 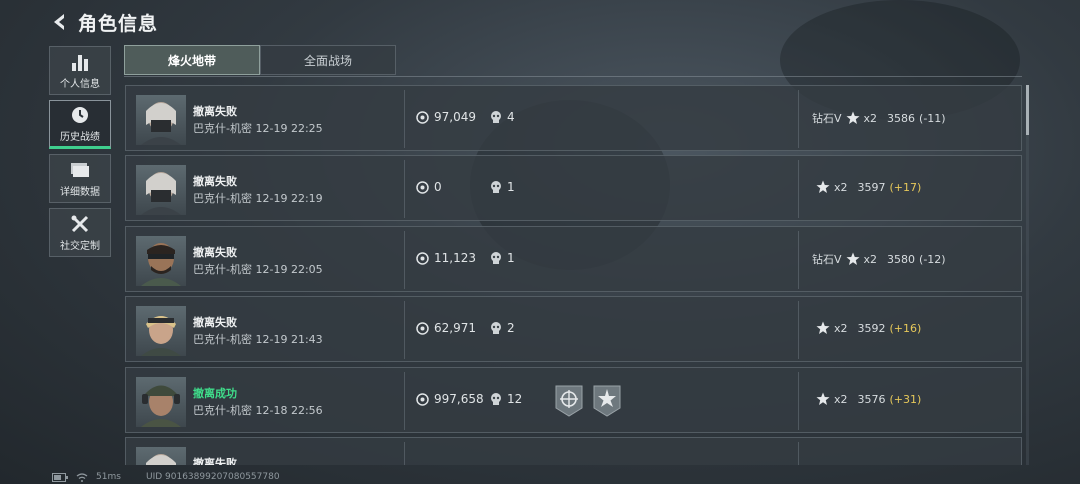 I want to click on achievement-badges, so click(x=588, y=401).